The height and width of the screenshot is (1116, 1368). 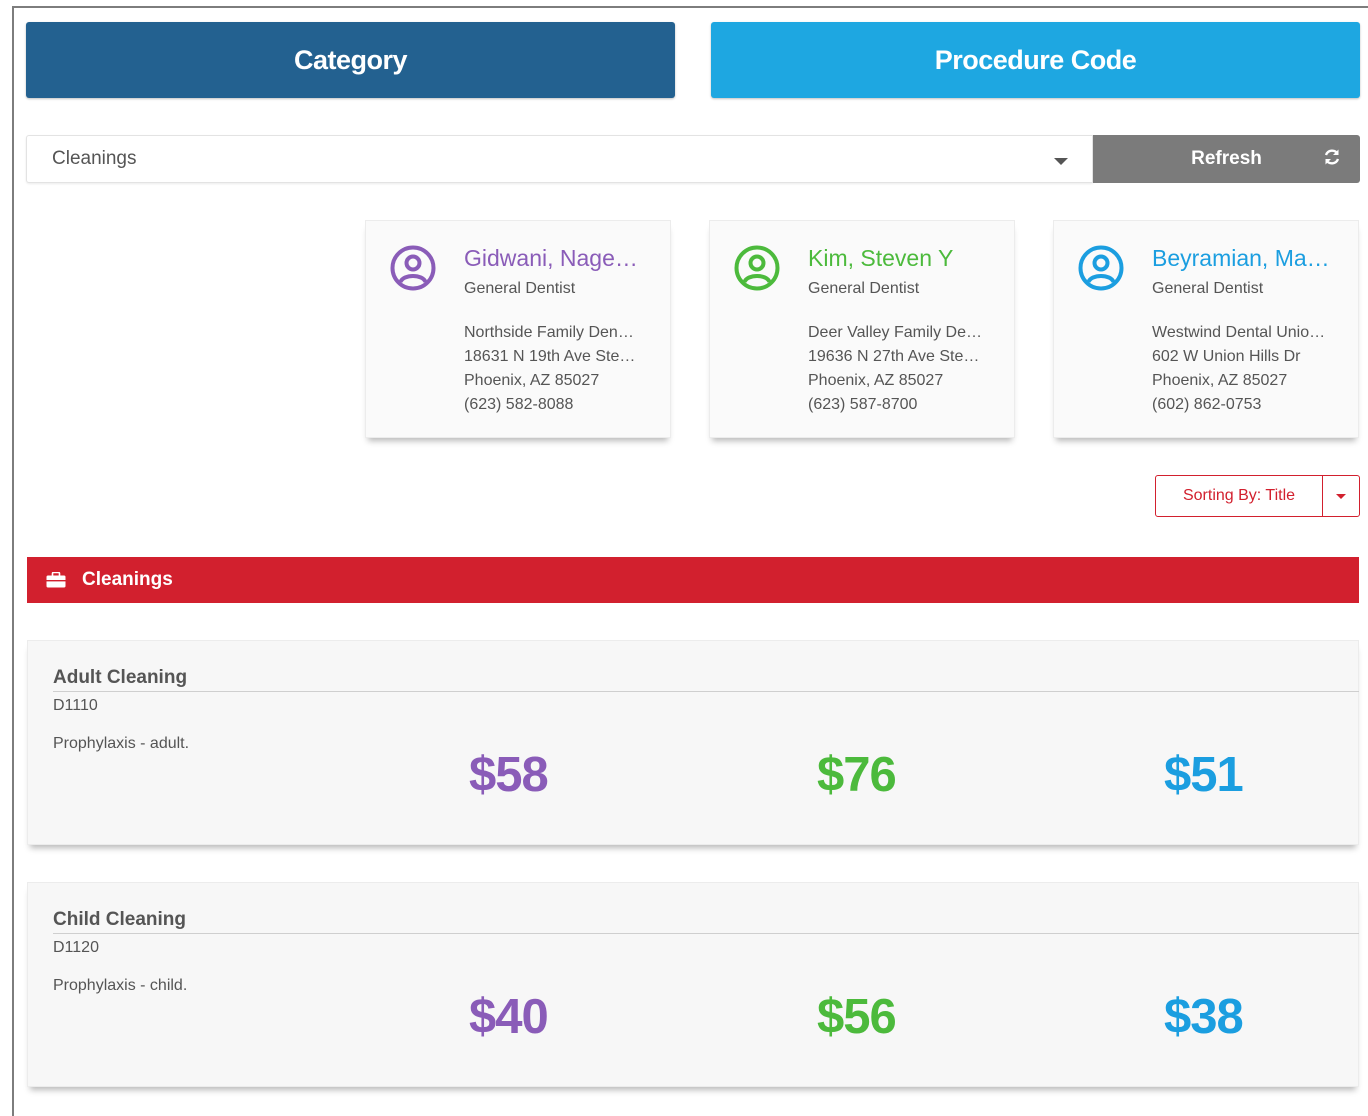 What do you see at coordinates (56, 580) in the screenshot?
I see `briefcase-icon` at bounding box center [56, 580].